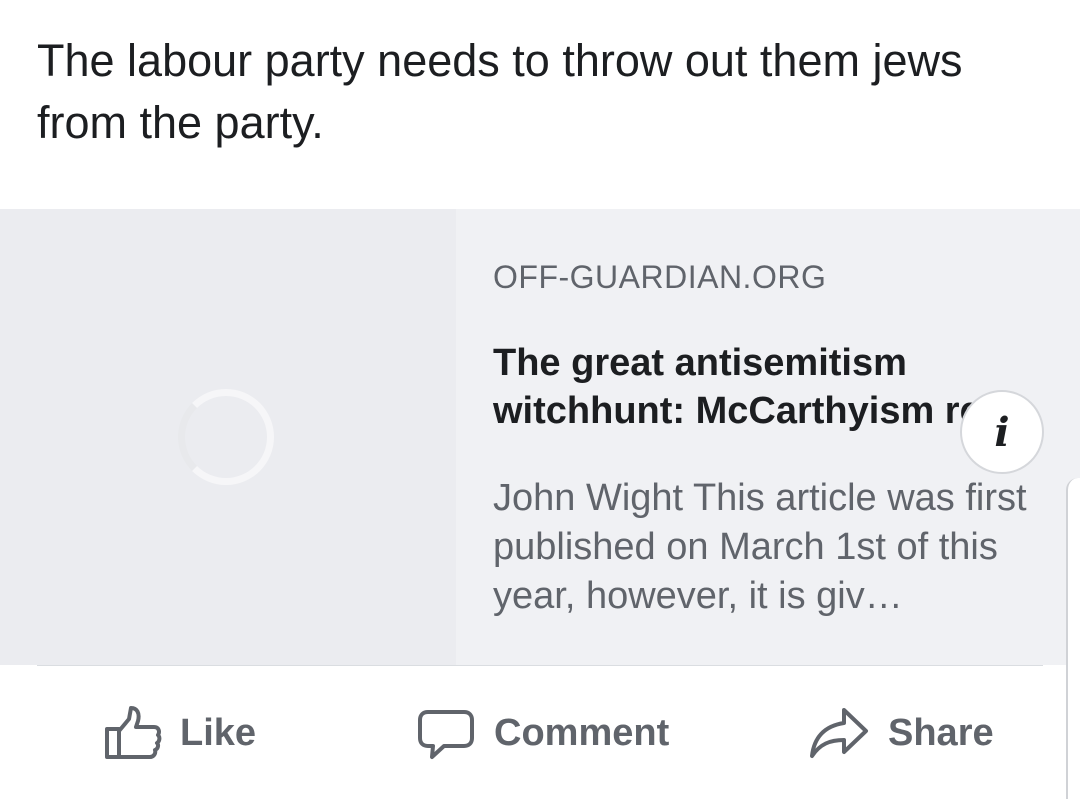  I want to click on comment-bubble-icon, so click(446, 733).